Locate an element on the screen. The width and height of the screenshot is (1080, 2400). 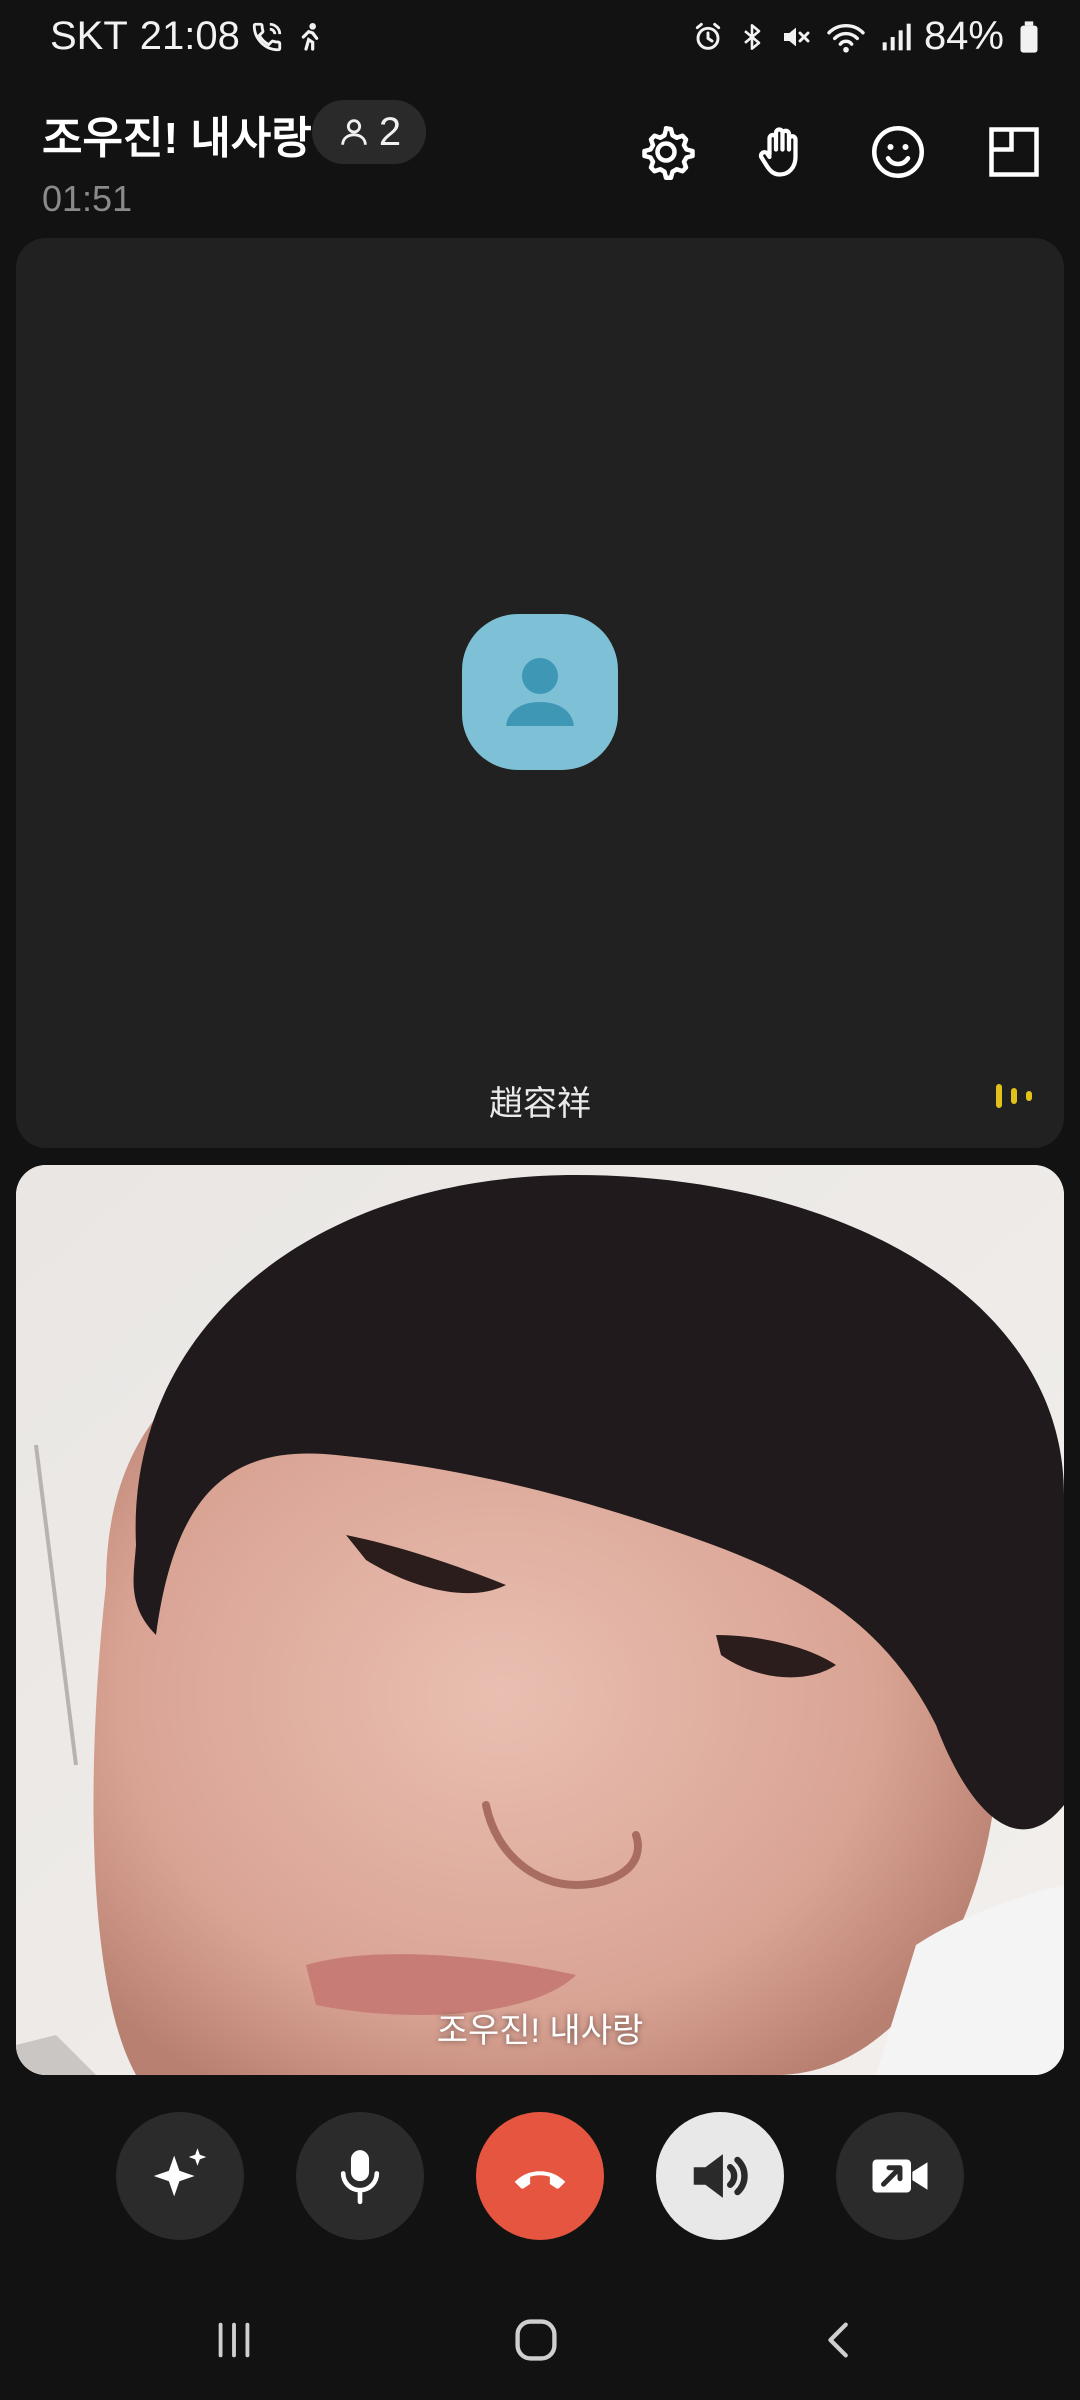
raise-hand-button is located at coordinates (782, 152).